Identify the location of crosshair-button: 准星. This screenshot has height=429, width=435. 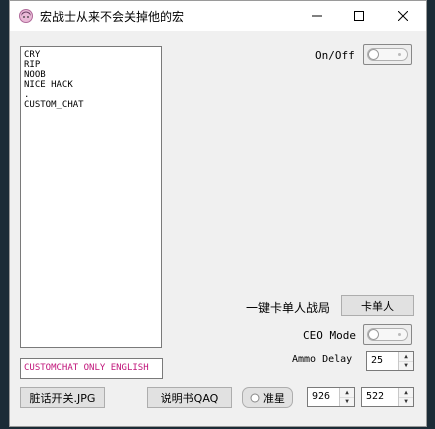
(267, 397).